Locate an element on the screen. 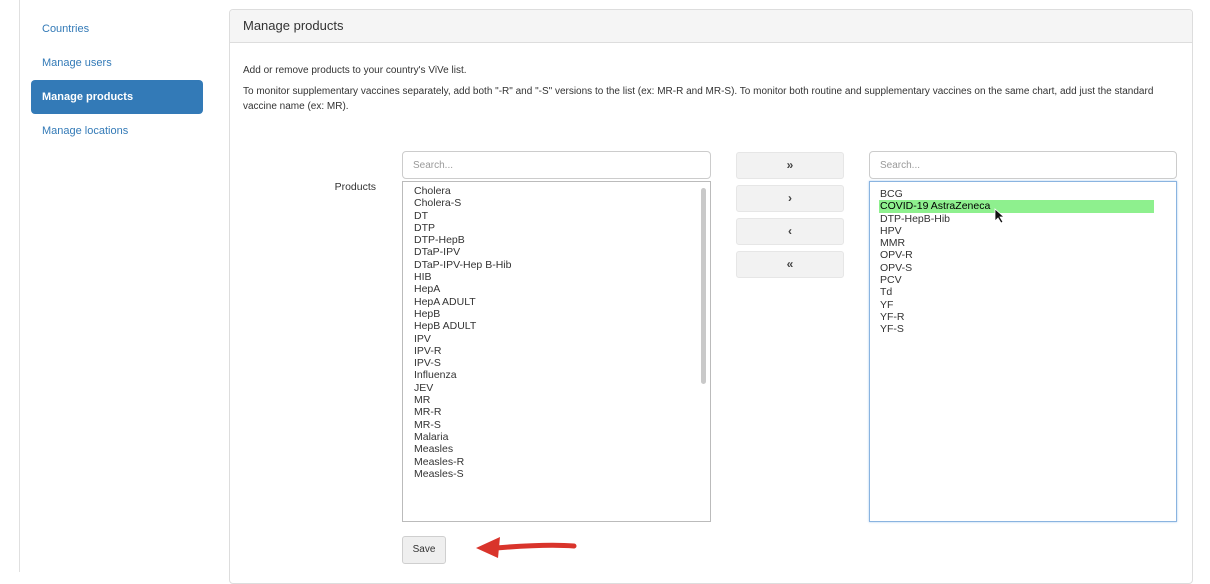 The image size is (1210, 584). move-left-button: ‹ is located at coordinates (790, 231).